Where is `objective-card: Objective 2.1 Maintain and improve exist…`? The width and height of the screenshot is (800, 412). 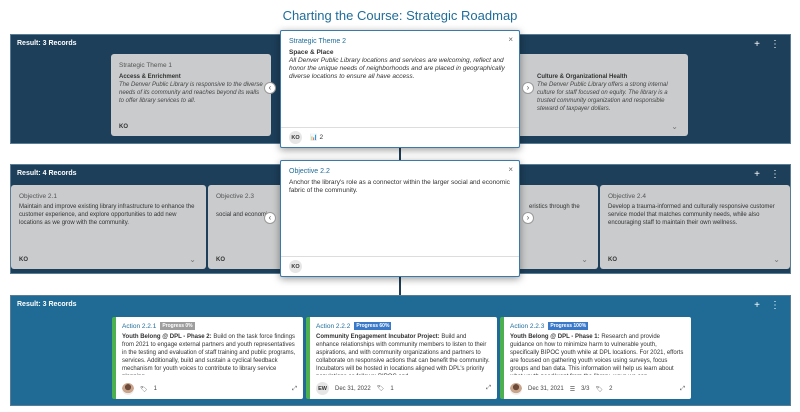 objective-card: Objective 2.1 Maintain and improve exist… is located at coordinates (108, 227).